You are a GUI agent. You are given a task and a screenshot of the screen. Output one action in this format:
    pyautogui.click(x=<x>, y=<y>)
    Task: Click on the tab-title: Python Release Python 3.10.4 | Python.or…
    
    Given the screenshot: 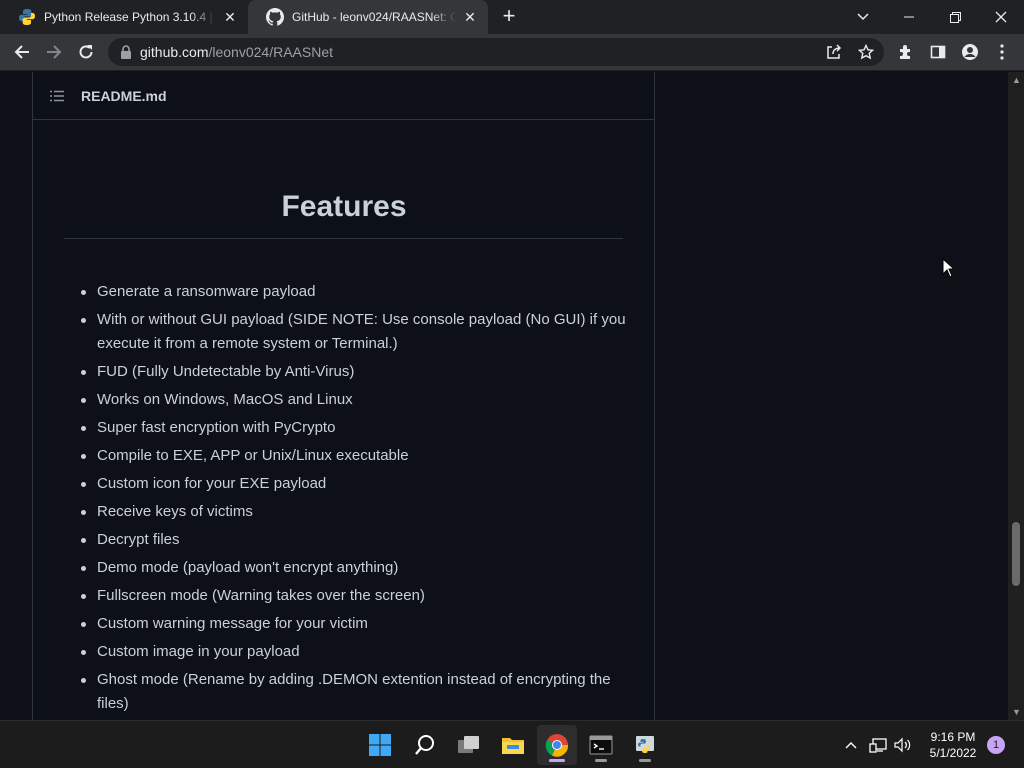 What is the action you would take?
    pyautogui.click(x=130, y=17)
    